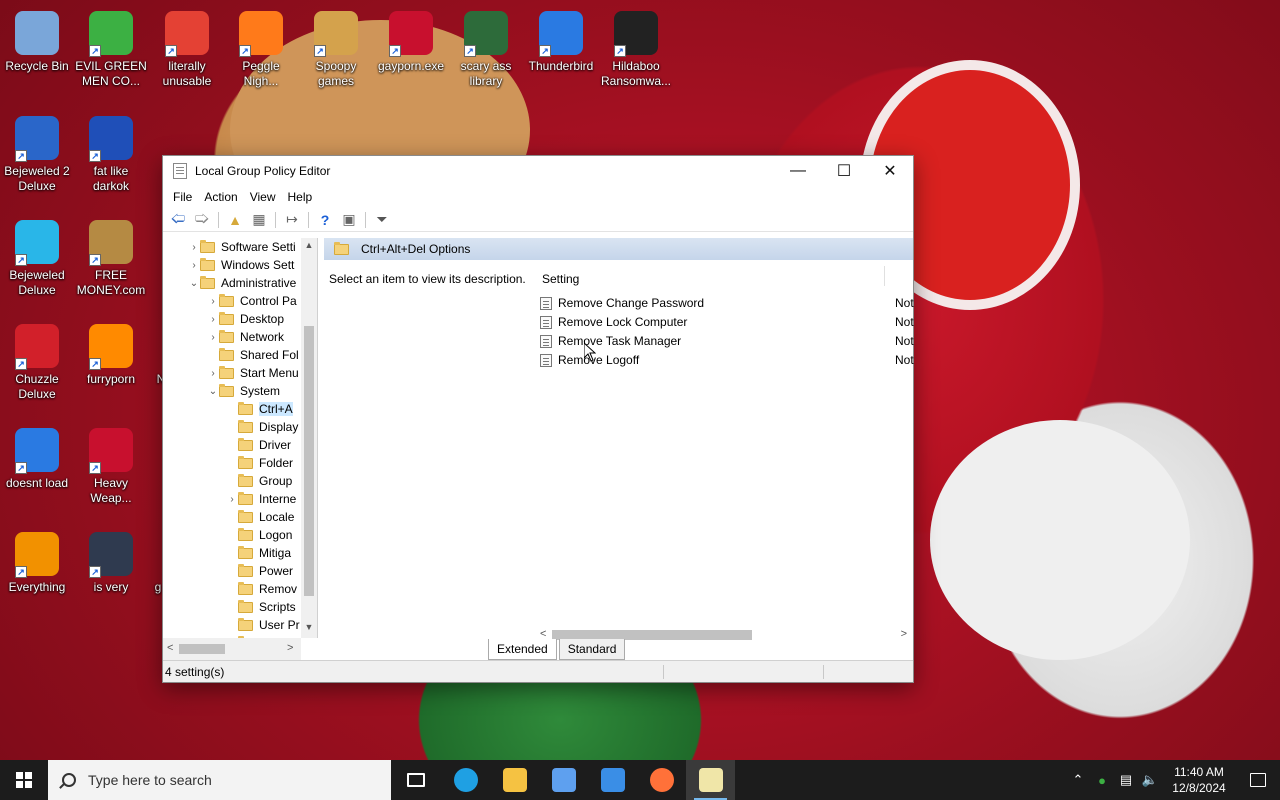 The height and width of the screenshot is (800, 1280). What do you see at coordinates (240, 445) in the screenshot?
I see `tree-item: Driver` at bounding box center [240, 445].